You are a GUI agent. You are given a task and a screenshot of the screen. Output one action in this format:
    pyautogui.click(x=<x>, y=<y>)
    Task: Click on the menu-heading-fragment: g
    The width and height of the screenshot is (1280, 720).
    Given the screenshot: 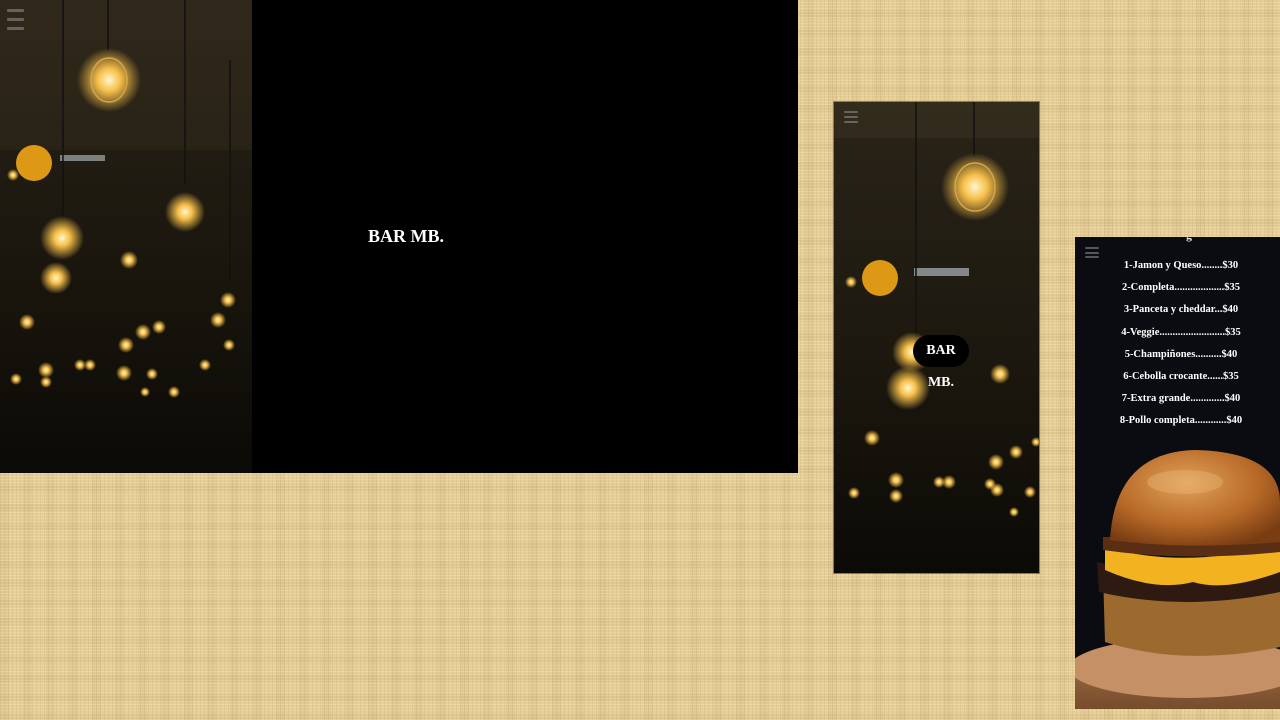 What is the action you would take?
    pyautogui.click(x=1189, y=240)
    